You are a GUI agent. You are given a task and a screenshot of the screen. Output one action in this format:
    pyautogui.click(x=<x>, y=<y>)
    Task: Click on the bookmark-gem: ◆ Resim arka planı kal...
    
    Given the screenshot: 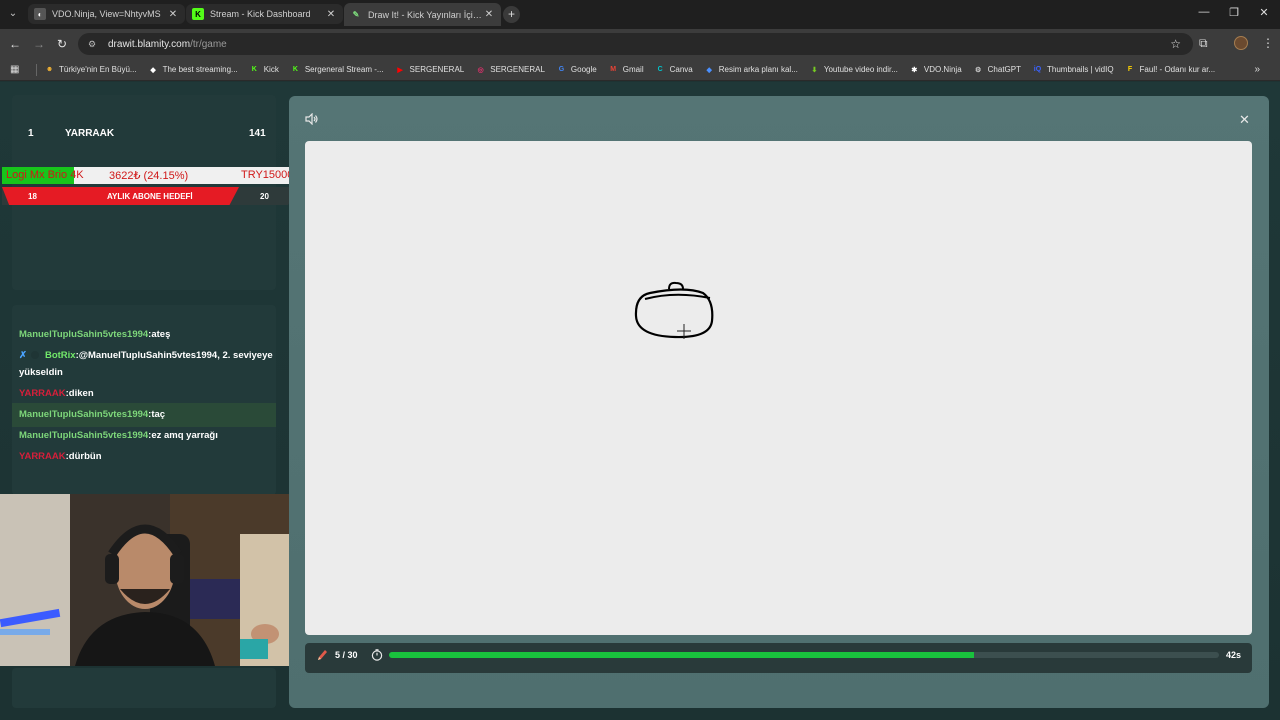 What is the action you would take?
    pyautogui.click(x=751, y=69)
    